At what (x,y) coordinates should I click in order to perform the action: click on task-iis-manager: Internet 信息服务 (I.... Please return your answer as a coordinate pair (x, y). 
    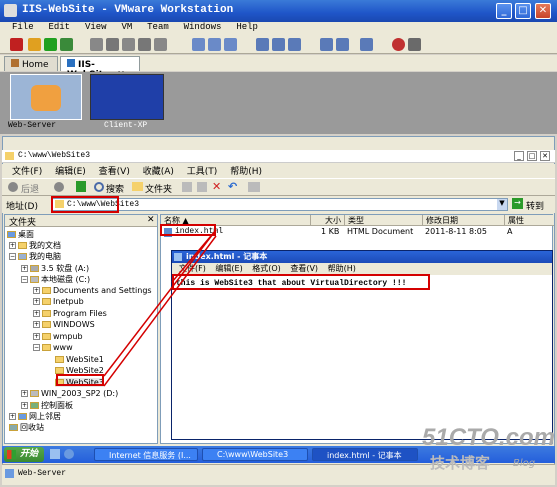
    Looking at the image, I should click on (146, 454).